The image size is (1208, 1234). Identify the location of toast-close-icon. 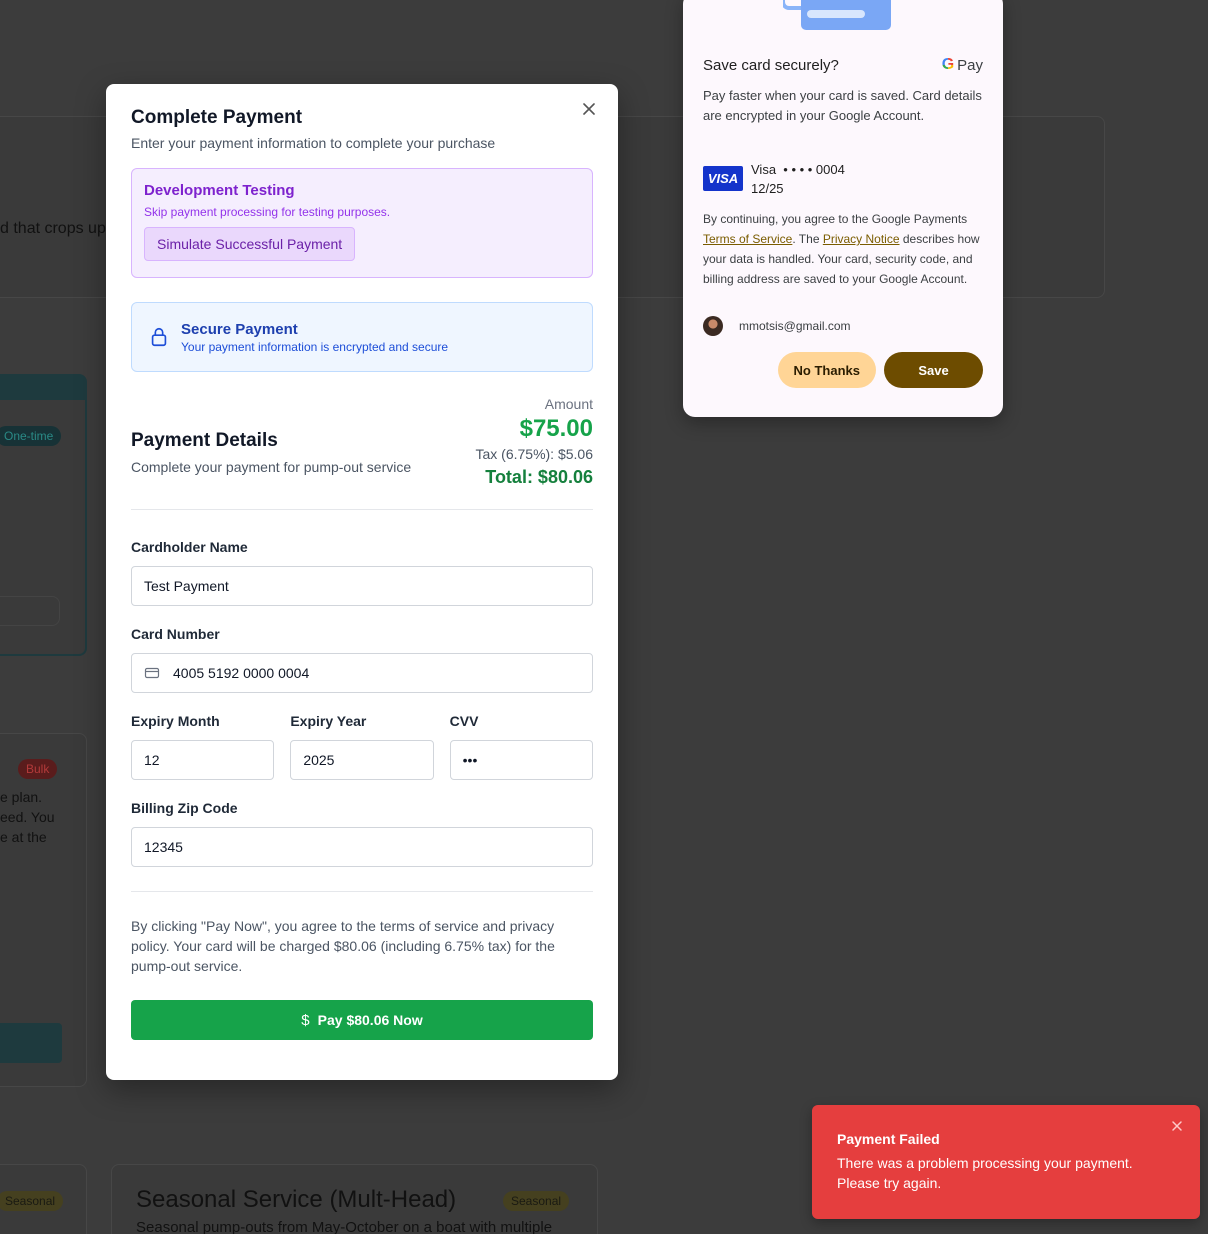
(1177, 1126).